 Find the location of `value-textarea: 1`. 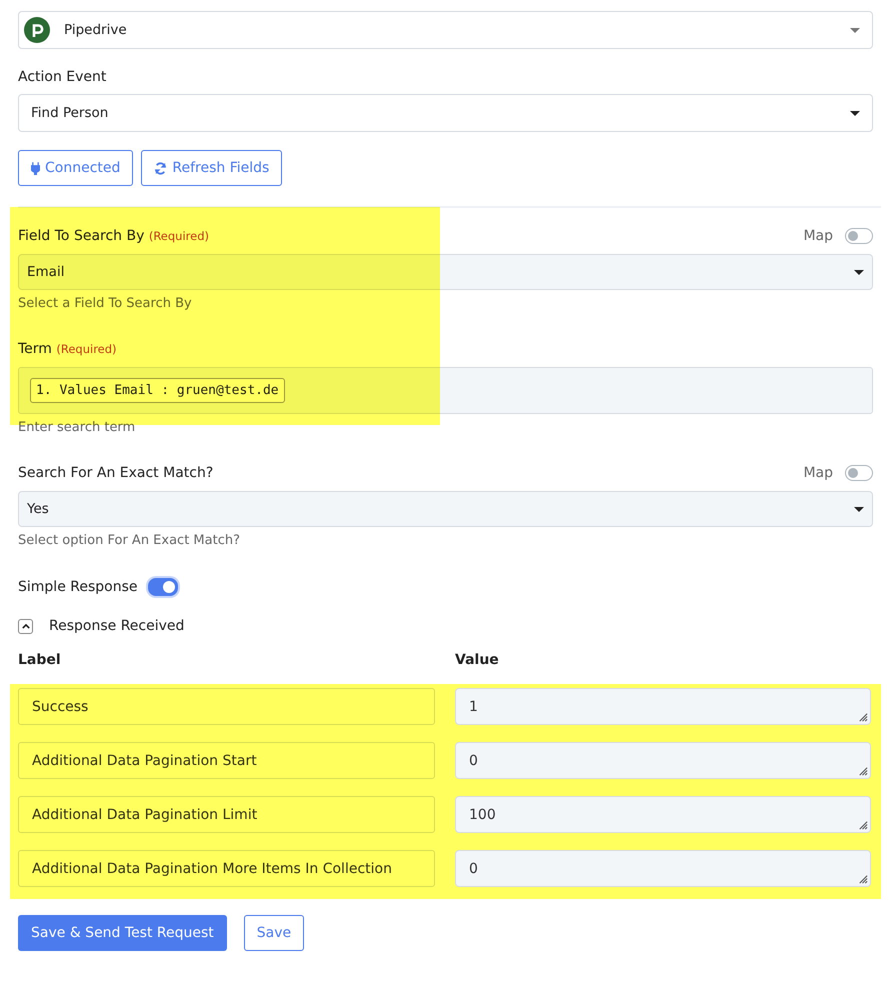

value-textarea: 1 is located at coordinates (663, 706).